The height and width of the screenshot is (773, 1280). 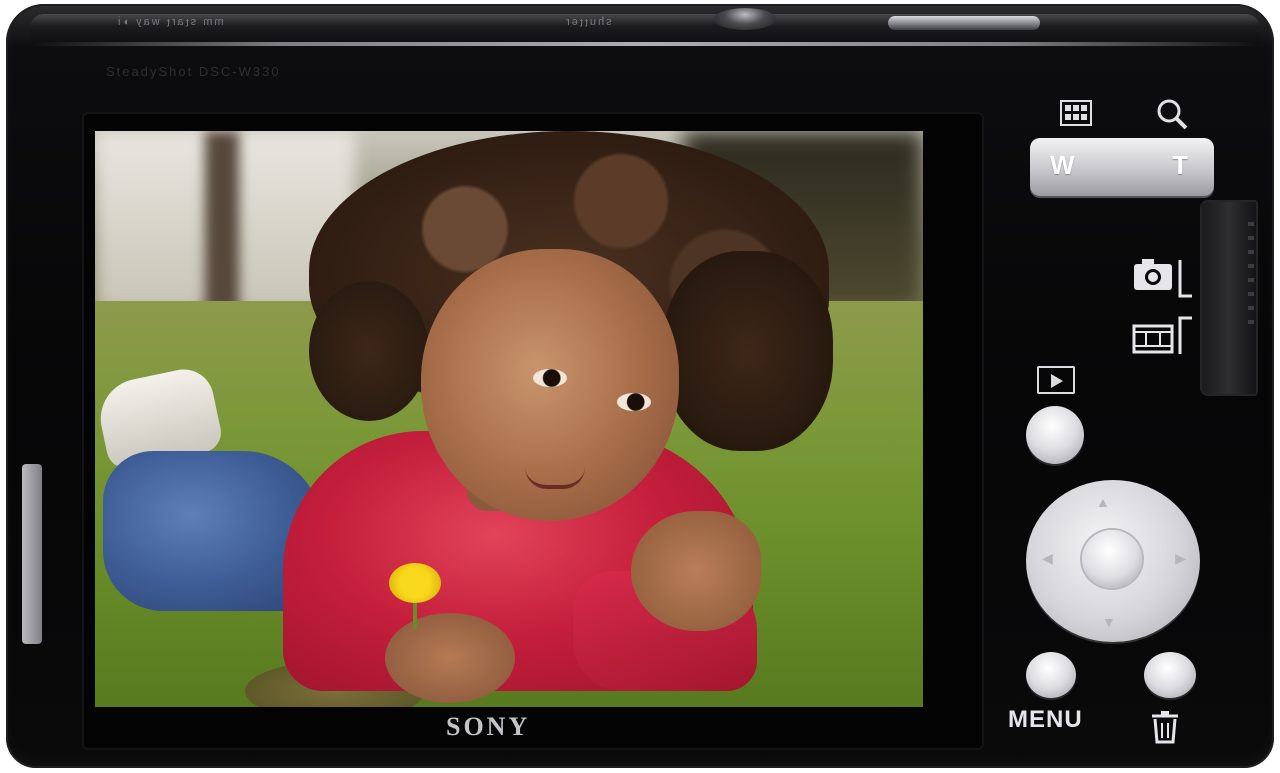 I want to click on film-icon, so click(x=1163, y=340).